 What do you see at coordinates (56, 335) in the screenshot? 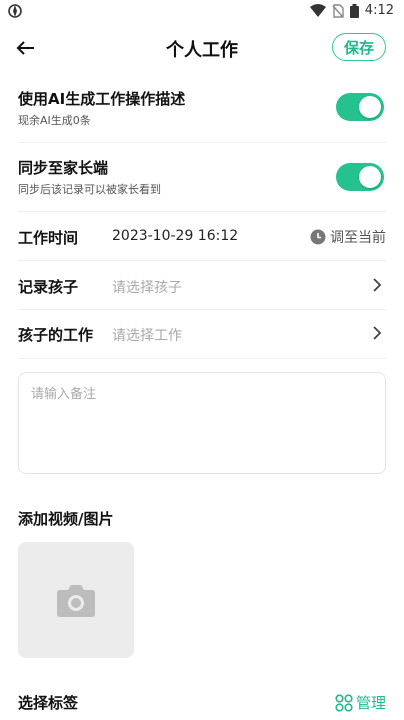
I see `child-work-label: 孩子的工作` at bounding box center [56, 335].